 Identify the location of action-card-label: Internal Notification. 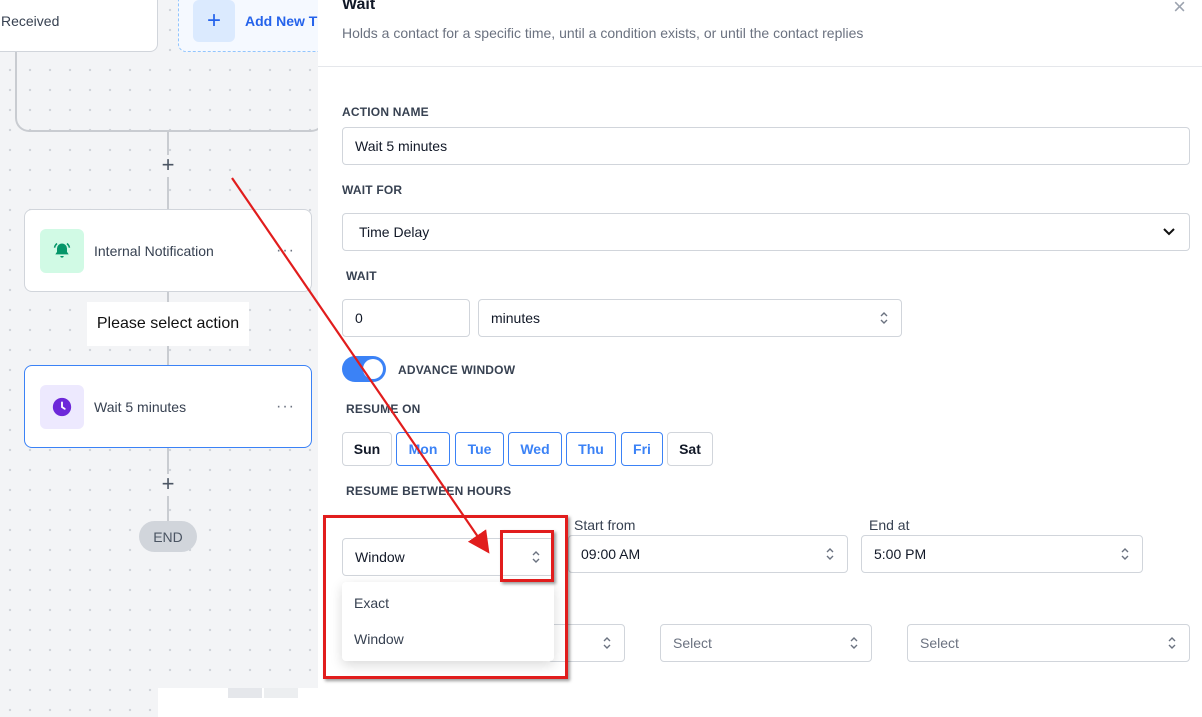
(154, 250).